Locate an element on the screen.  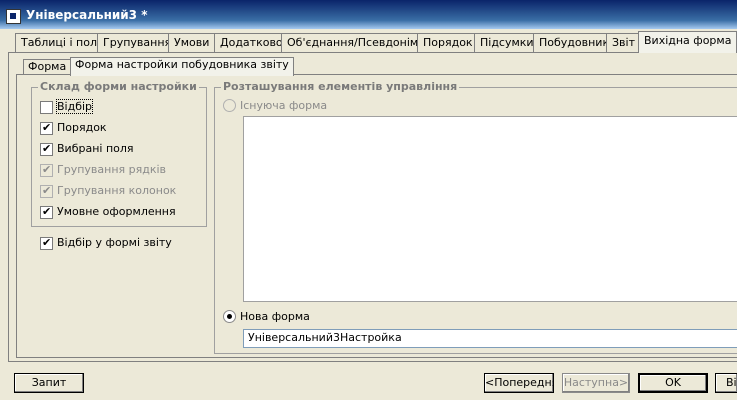
label-row-grouping: Групування рядків is located at coordinates (112, 169).